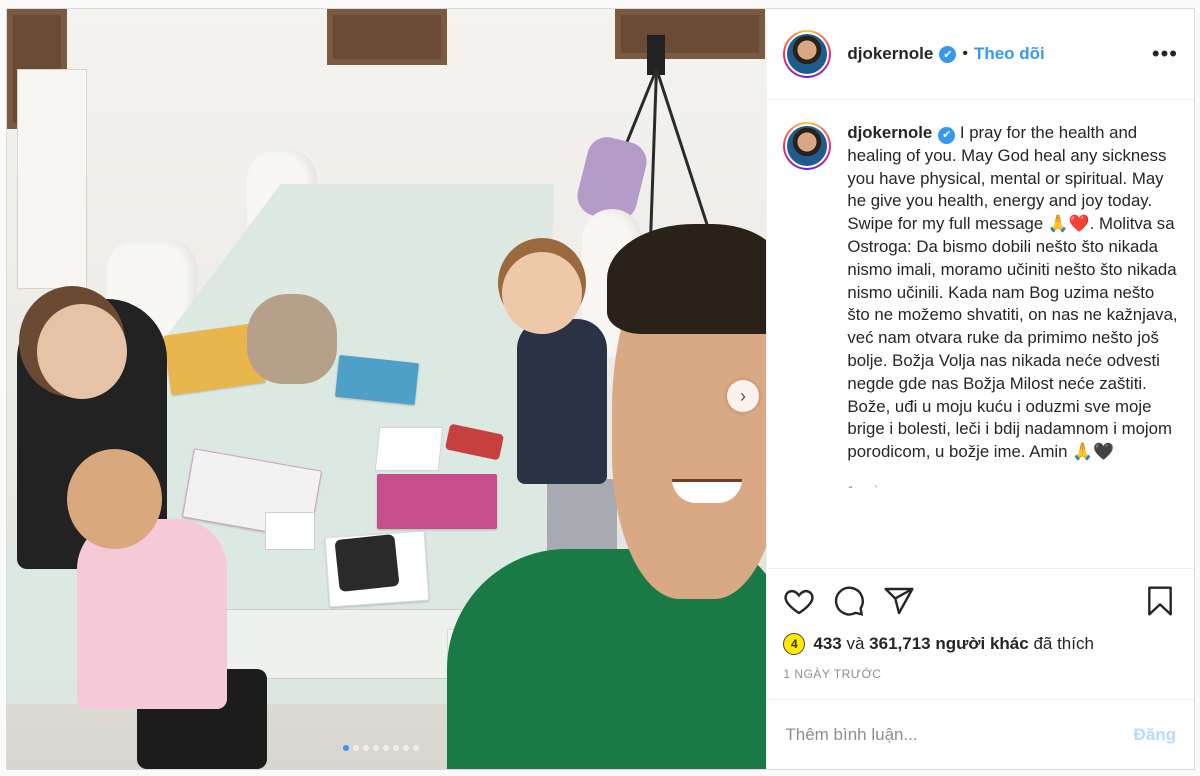  I want to click on next-photo-button: ›, so click(743, 396).